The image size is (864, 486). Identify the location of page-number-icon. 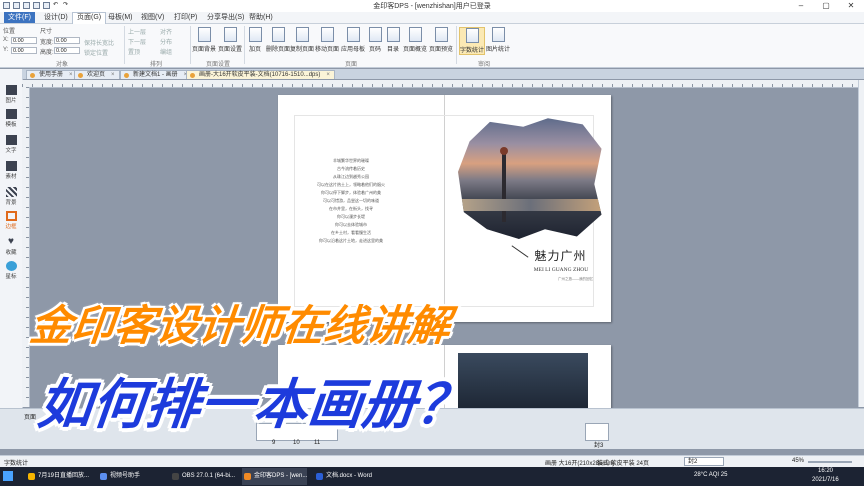
(375, 34).